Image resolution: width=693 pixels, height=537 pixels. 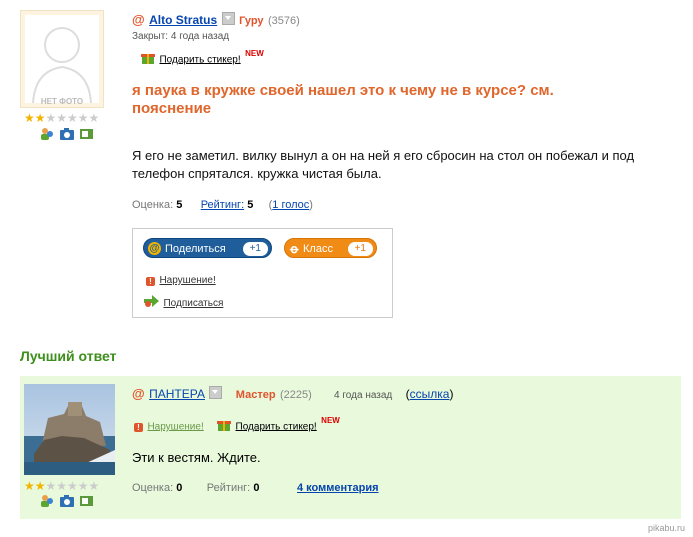 I want to click on rating-link-value: 5, so click(x=250, y=205).